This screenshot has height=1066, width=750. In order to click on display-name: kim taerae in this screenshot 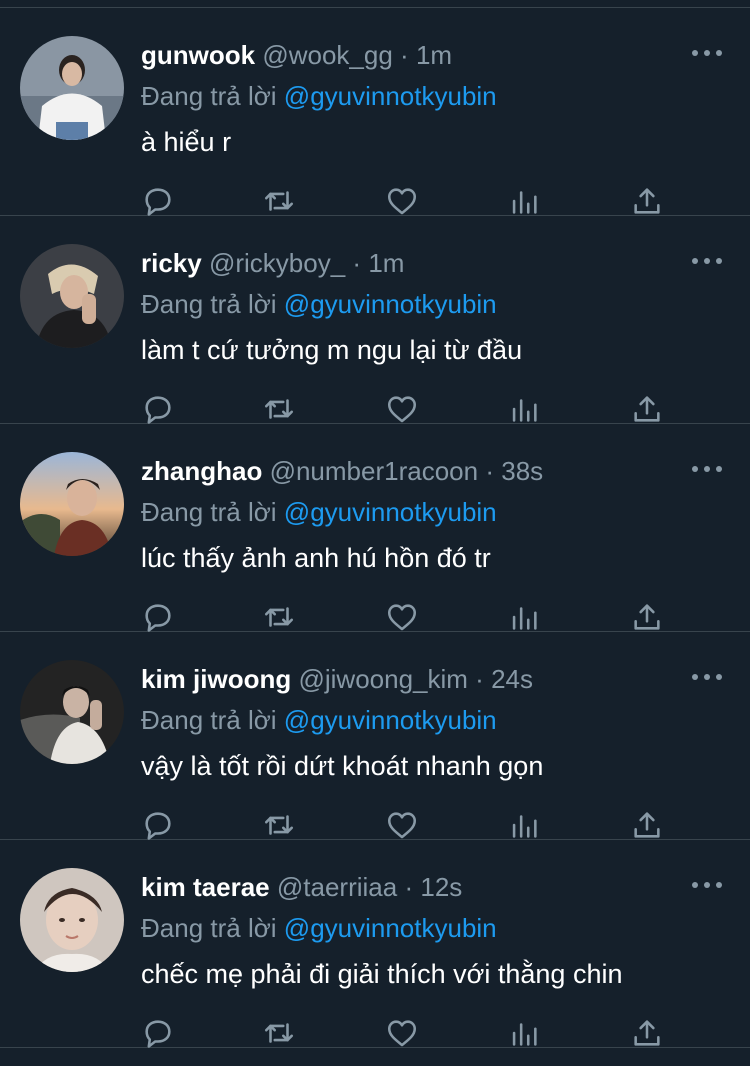, I will do `click(205, 887)`.